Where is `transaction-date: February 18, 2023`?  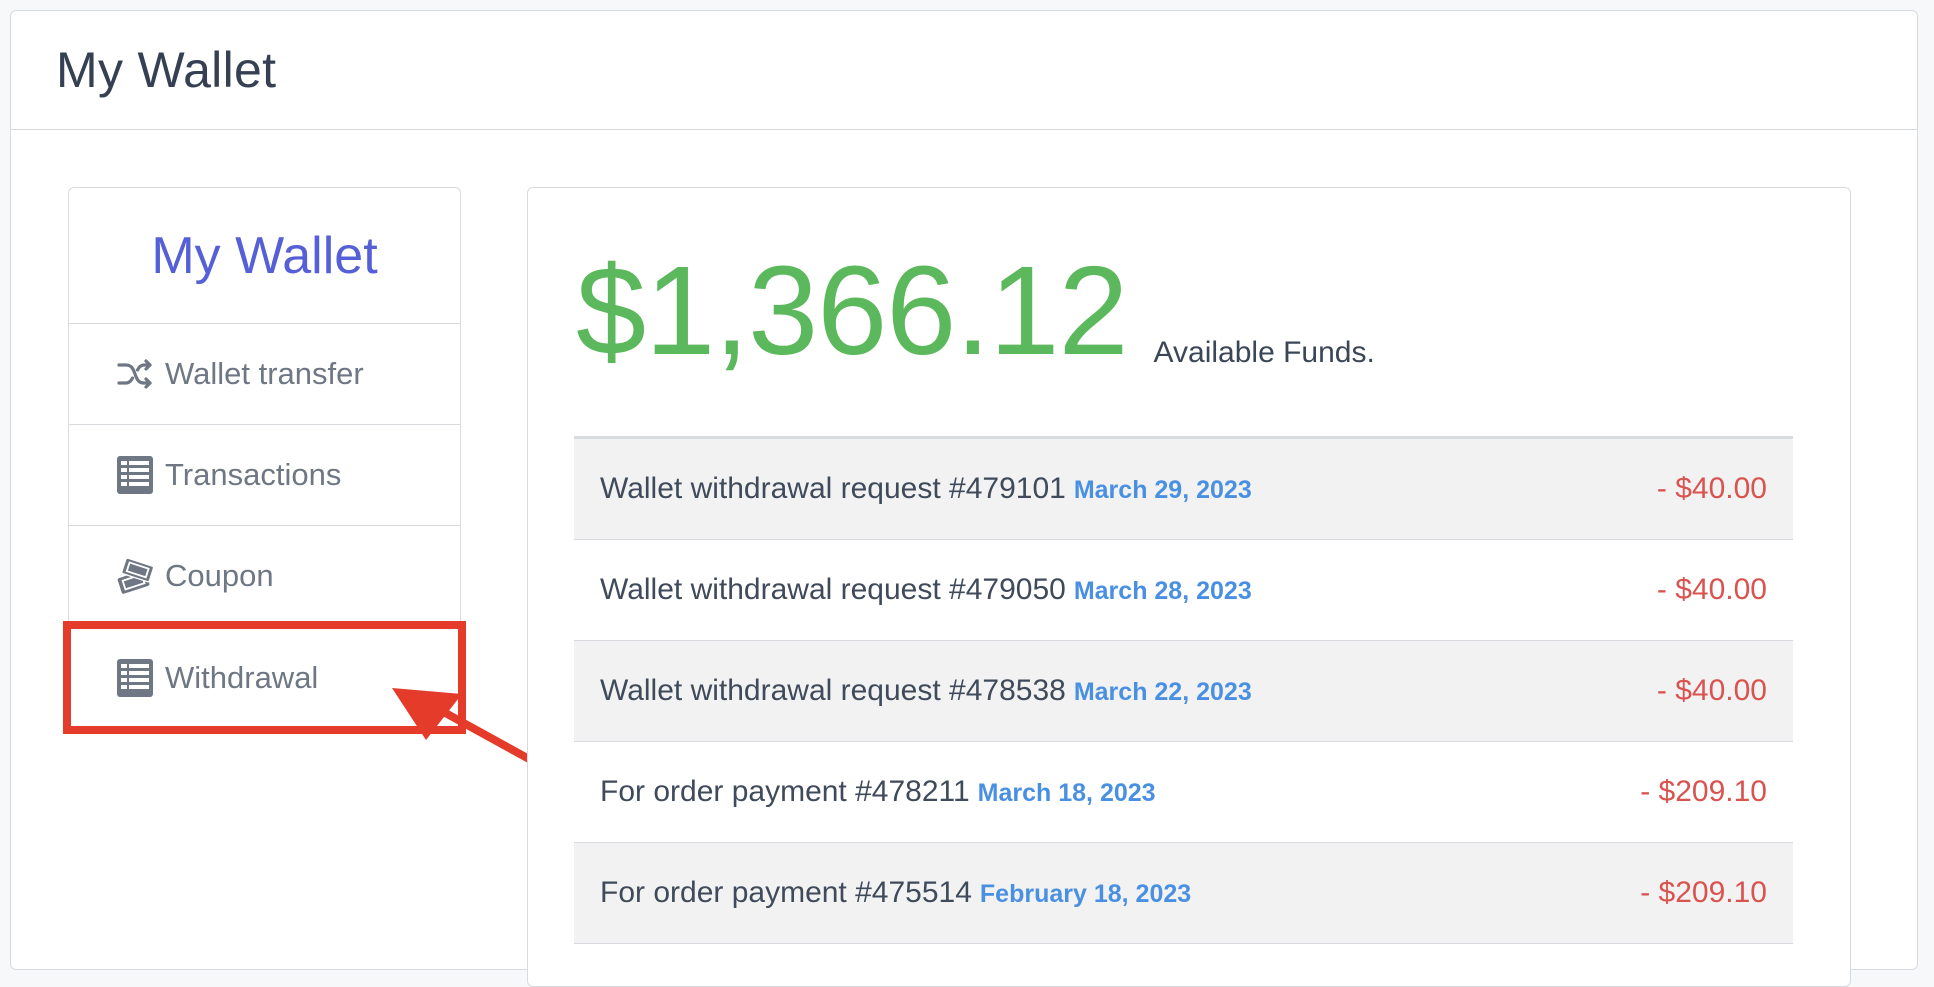
transaction-date: February 18, 2023 is located at coordinates (1085, 894).